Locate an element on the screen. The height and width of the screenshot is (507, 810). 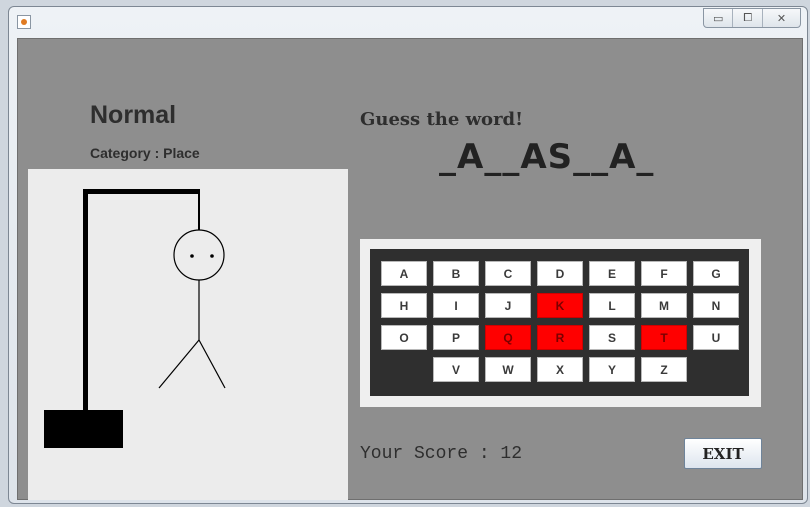
key-l: L is located at coordinates (612, 305).